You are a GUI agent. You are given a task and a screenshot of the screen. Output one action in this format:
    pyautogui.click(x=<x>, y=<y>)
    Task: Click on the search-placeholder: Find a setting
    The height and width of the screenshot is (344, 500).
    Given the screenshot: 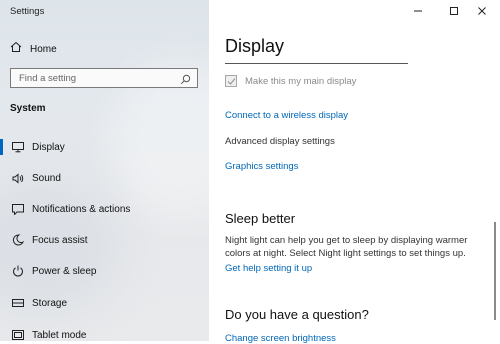 What is the action you would take?
    pyautogui.click(x=48, y=78)
    